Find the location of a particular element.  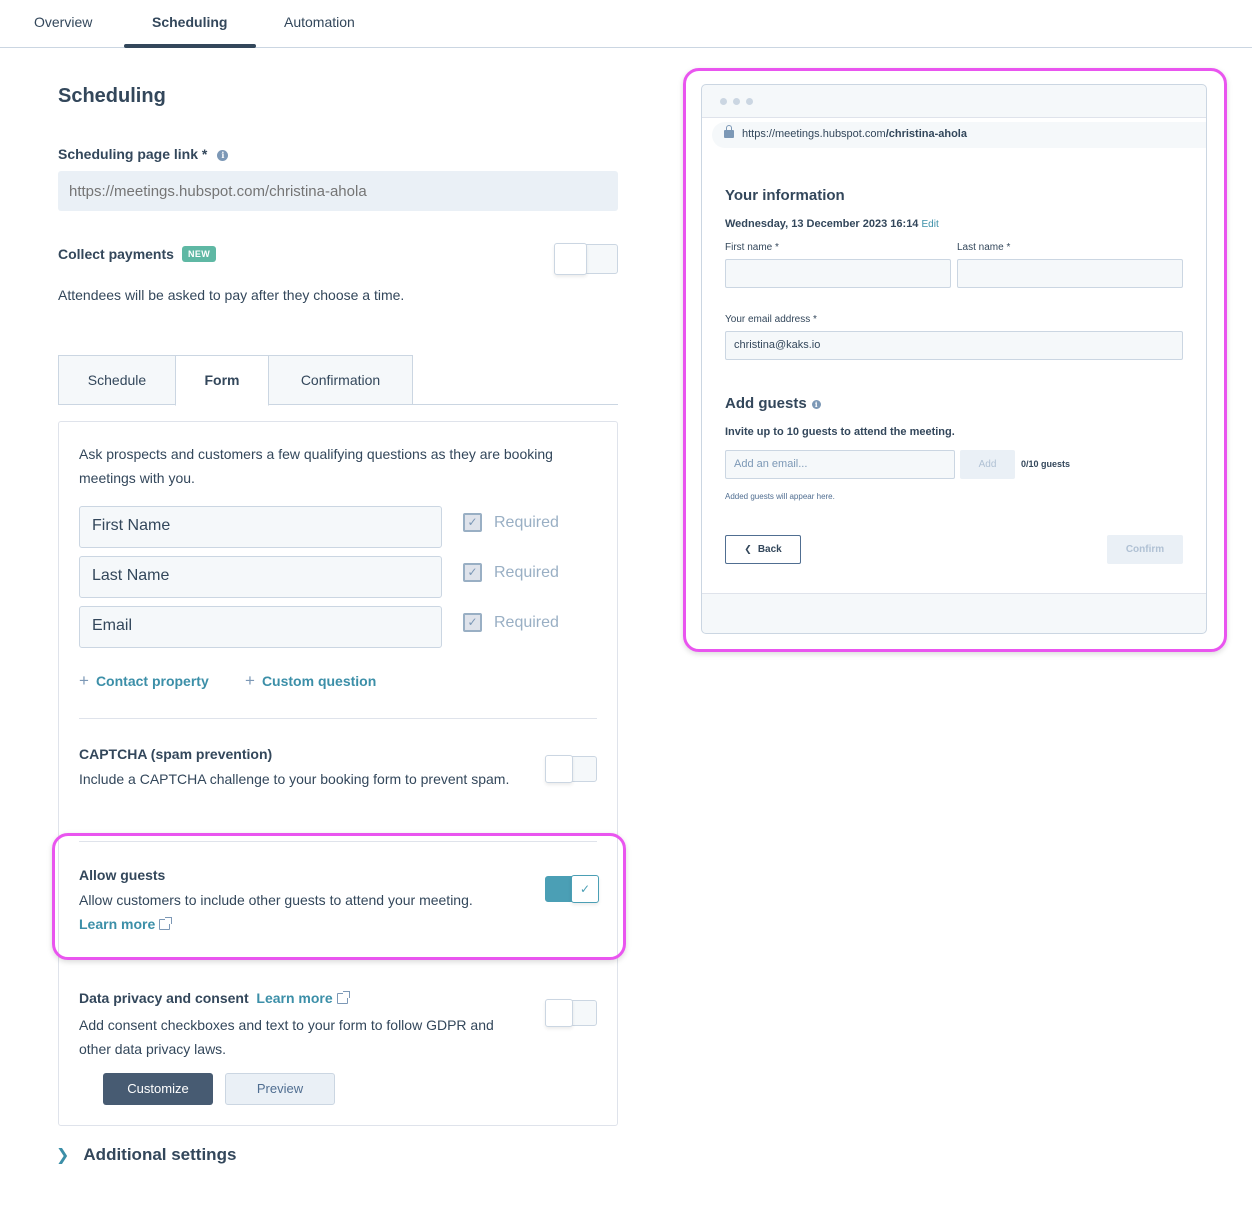

new-badge: NEW is located at coordinates (199, 254).